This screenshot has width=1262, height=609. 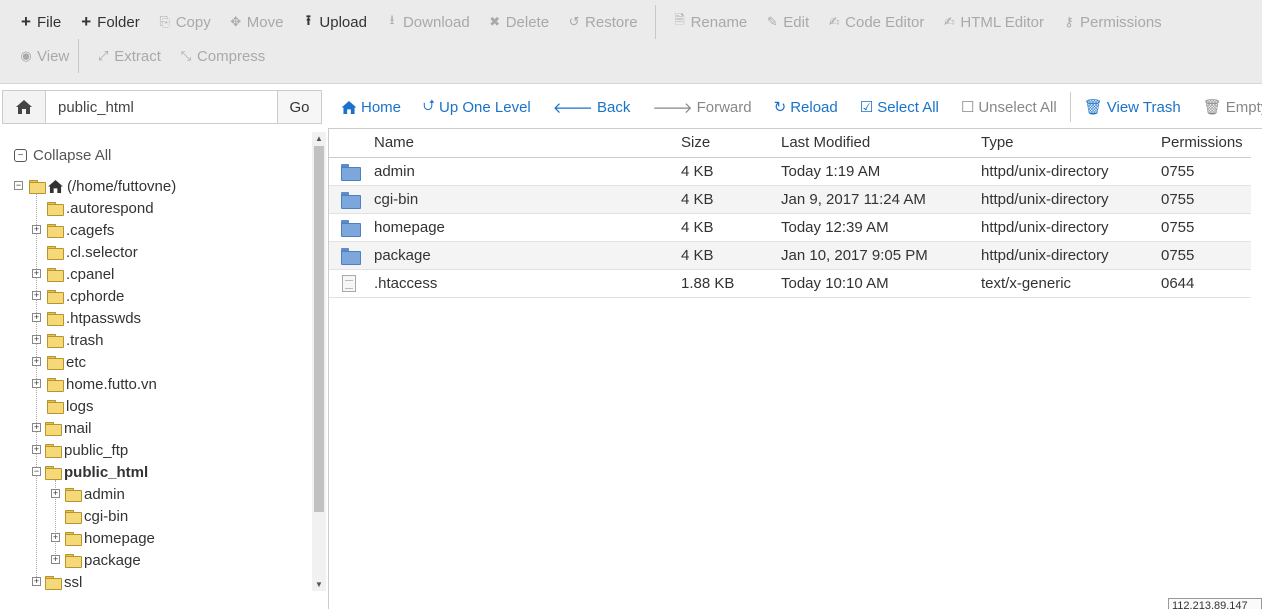 What do you see at coordinates (103, 538) in the screenshot?
I see `tree-item-homepage: + homepage` at bounding box center [103, 538].